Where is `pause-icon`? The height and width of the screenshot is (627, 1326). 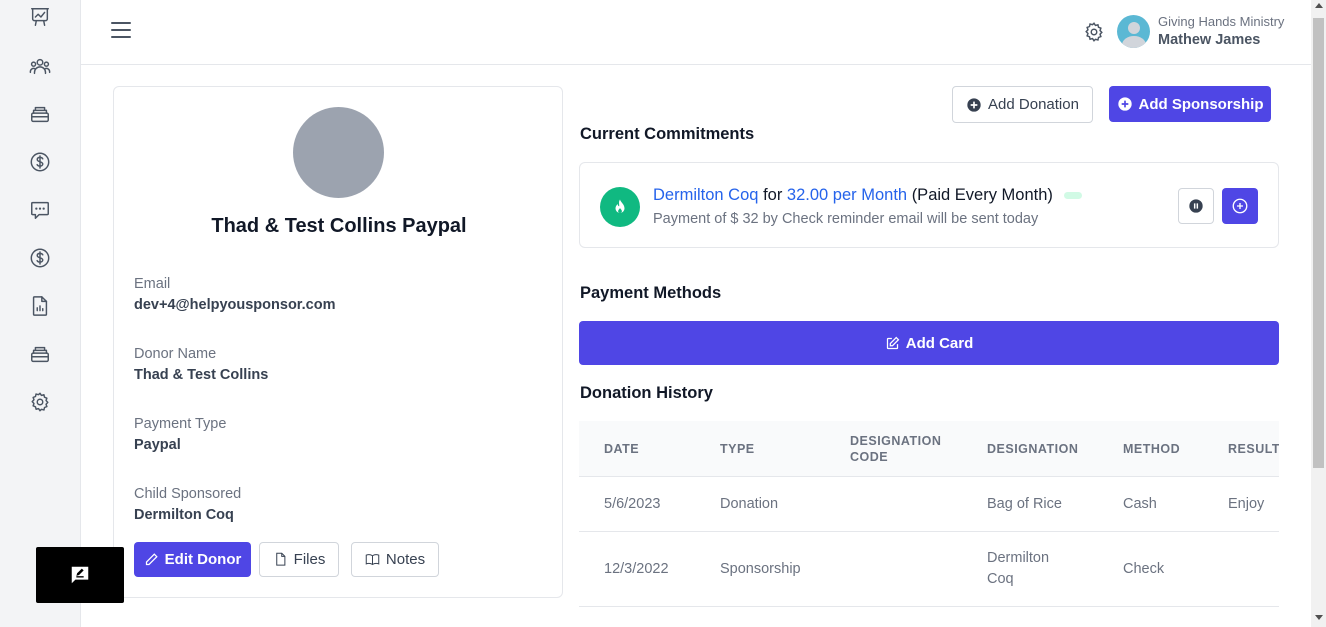
pause-icon is located at coordinates (1196, 206).